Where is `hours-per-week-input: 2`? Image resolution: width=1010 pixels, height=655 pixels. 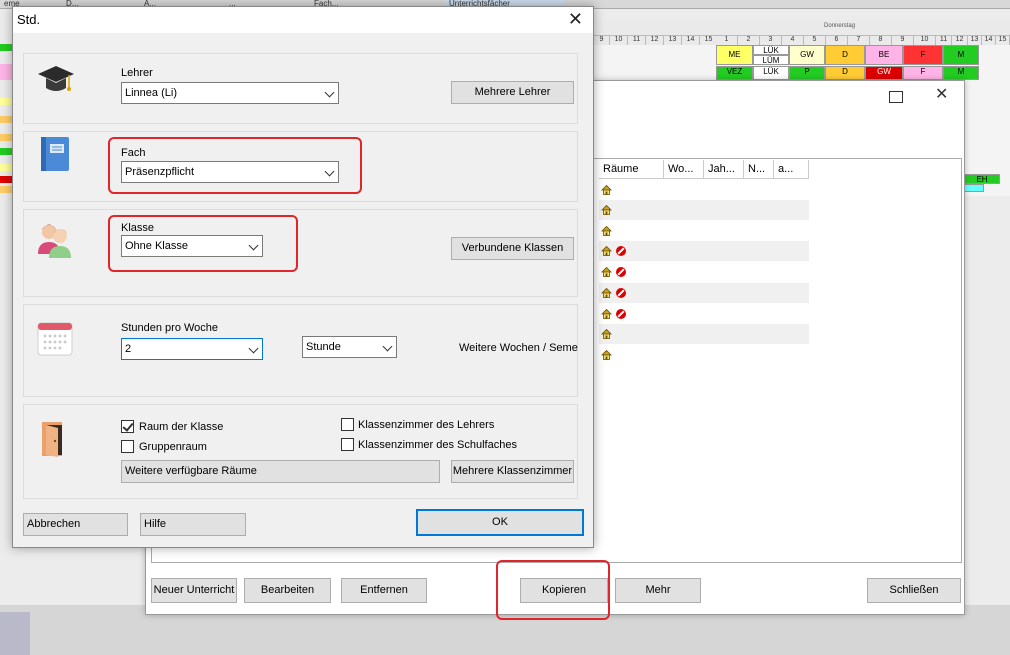
hours-per-week-input: 2 is located at coordinates (192, 349).